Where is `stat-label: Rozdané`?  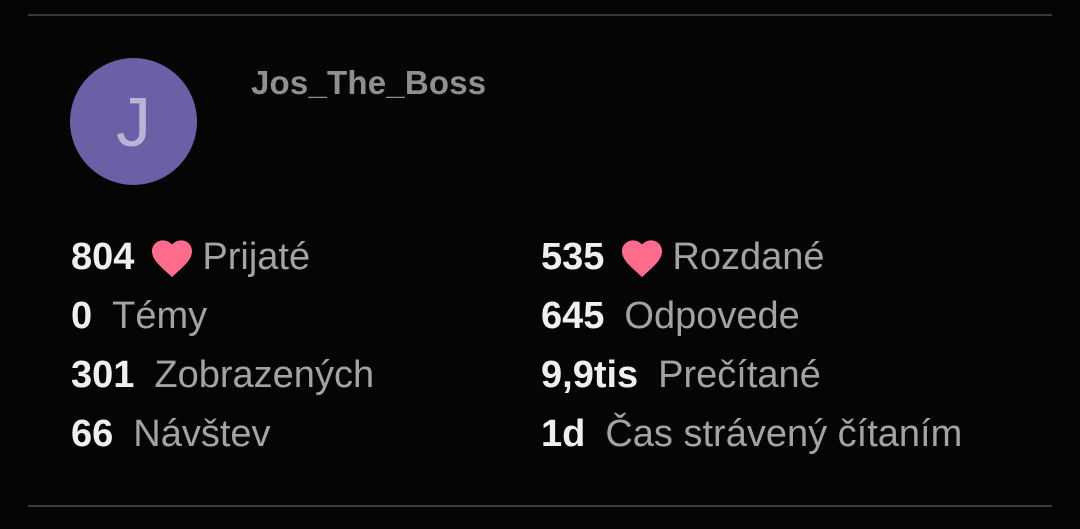 stat-label: Rozdané is located at coordinates (748, 257).